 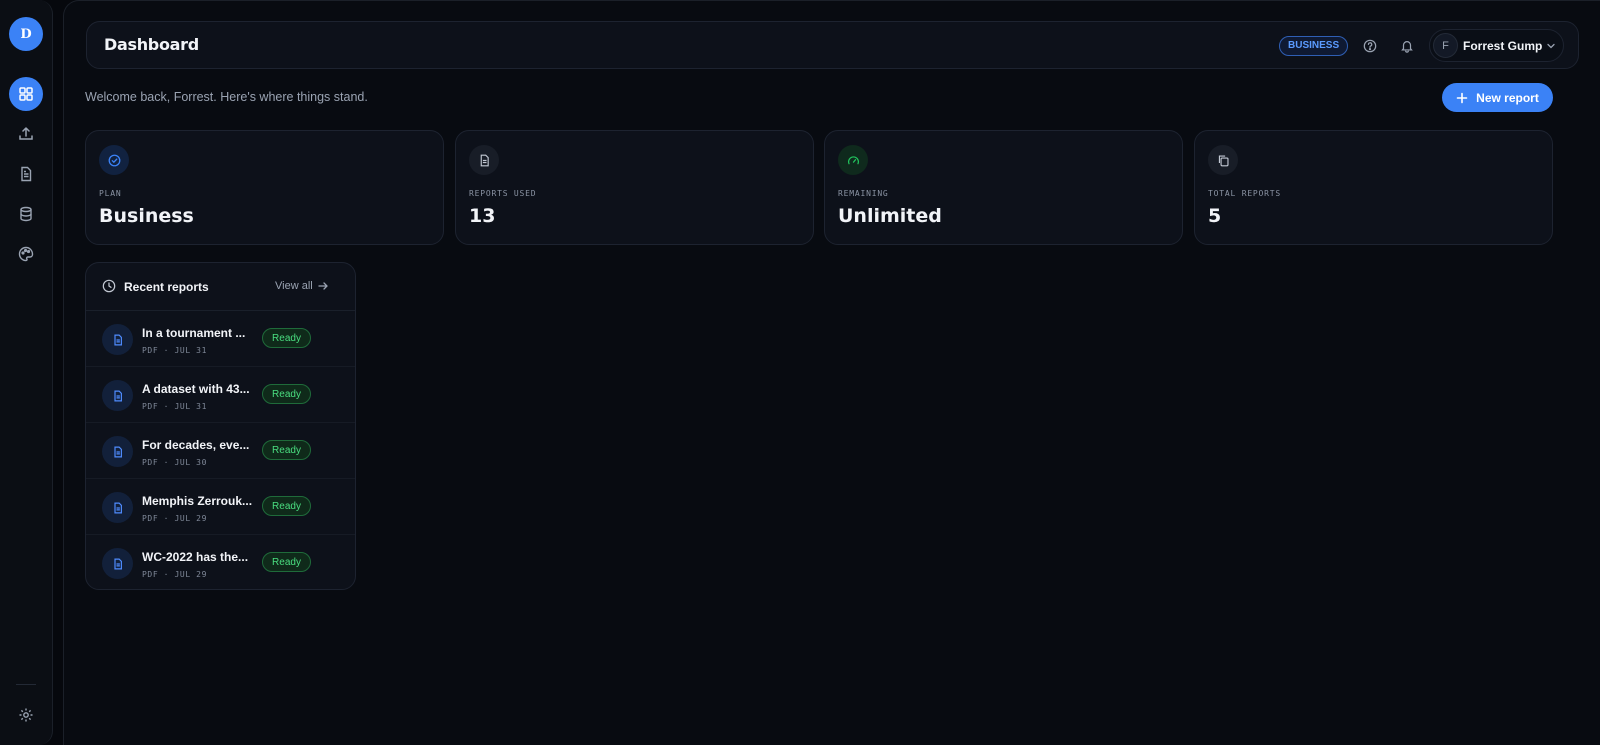 What do you see at coordinates (166, 287) in the screenshot?
I see `recent-reports-title: Recent reports` at bounding box center [166, 287].